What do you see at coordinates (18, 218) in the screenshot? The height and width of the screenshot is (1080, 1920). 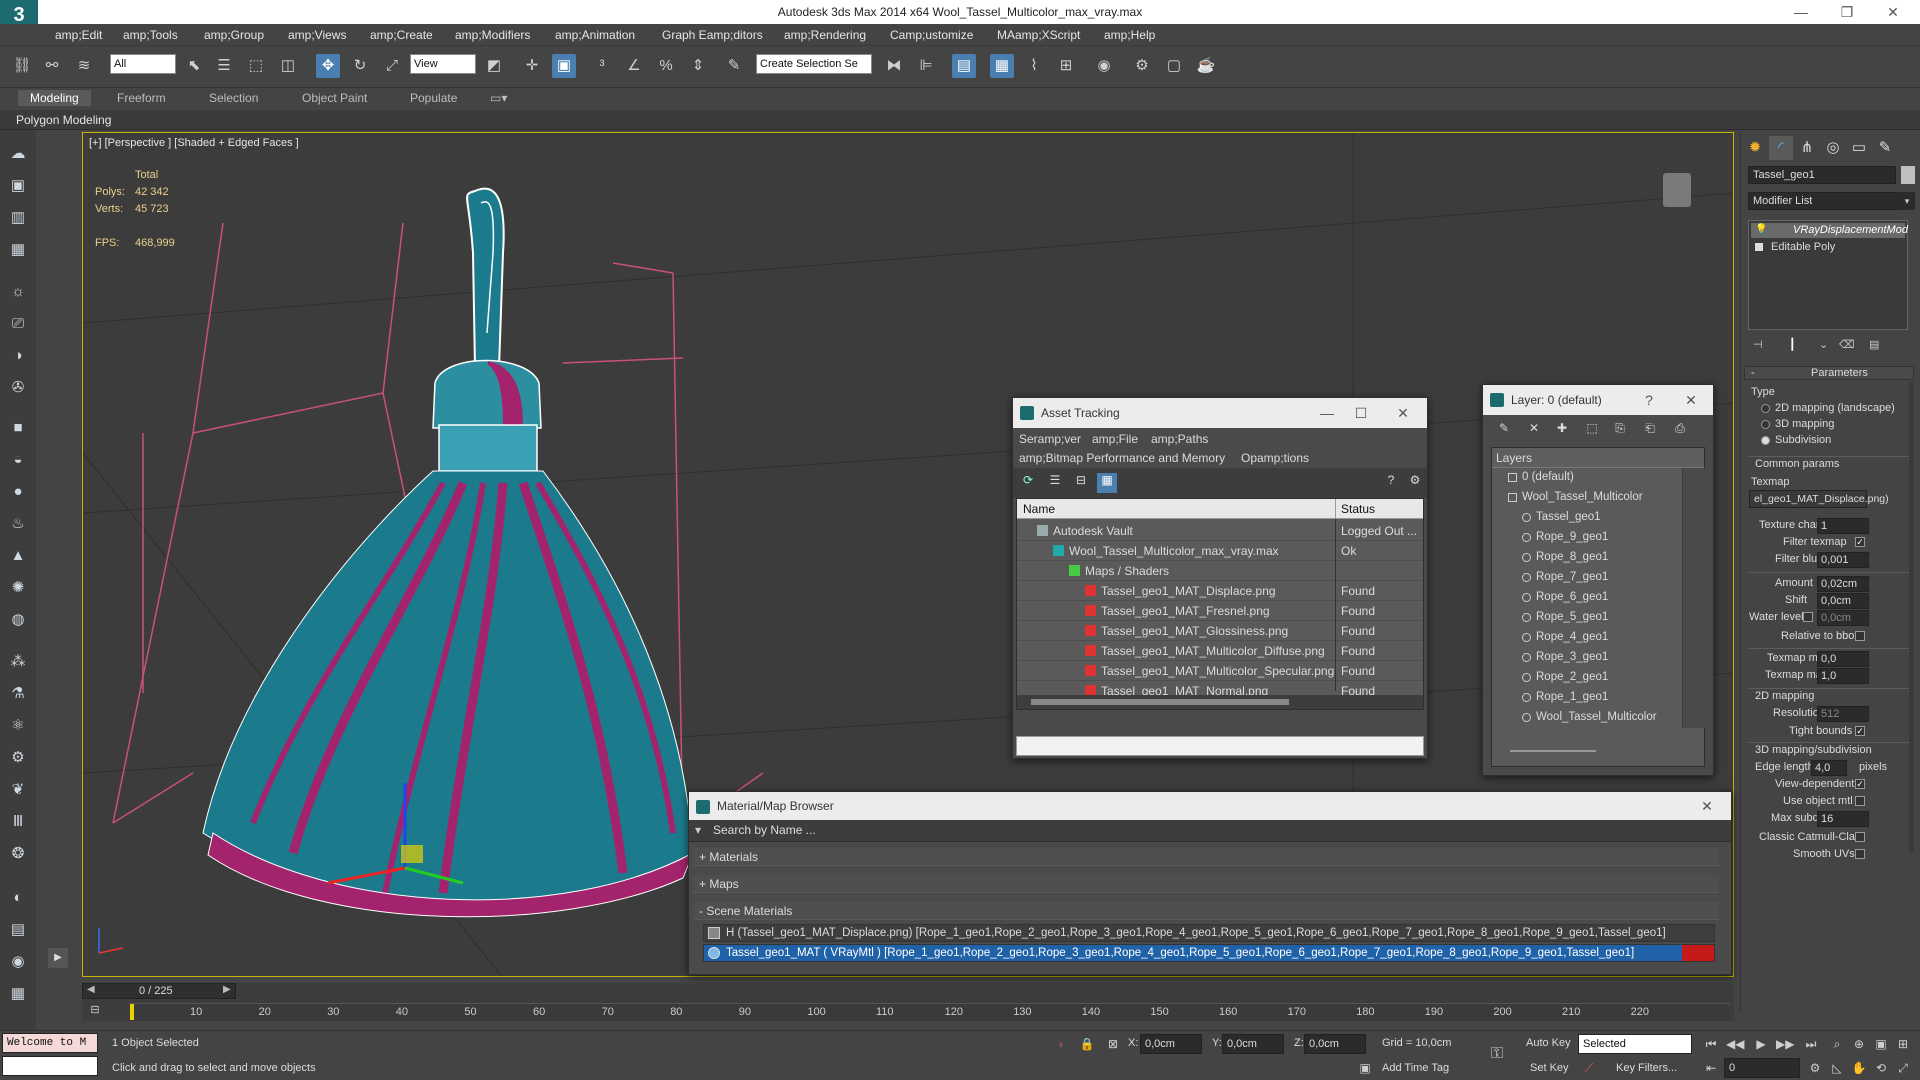 I see `cylinder-icon: ▥` at bounding box center [18, 218].